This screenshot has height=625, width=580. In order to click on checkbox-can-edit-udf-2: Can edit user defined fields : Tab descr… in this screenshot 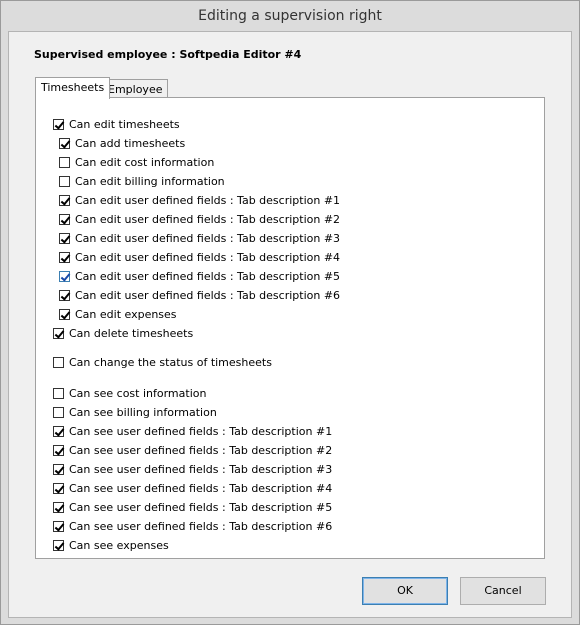, I will do `click(199, 219)`.